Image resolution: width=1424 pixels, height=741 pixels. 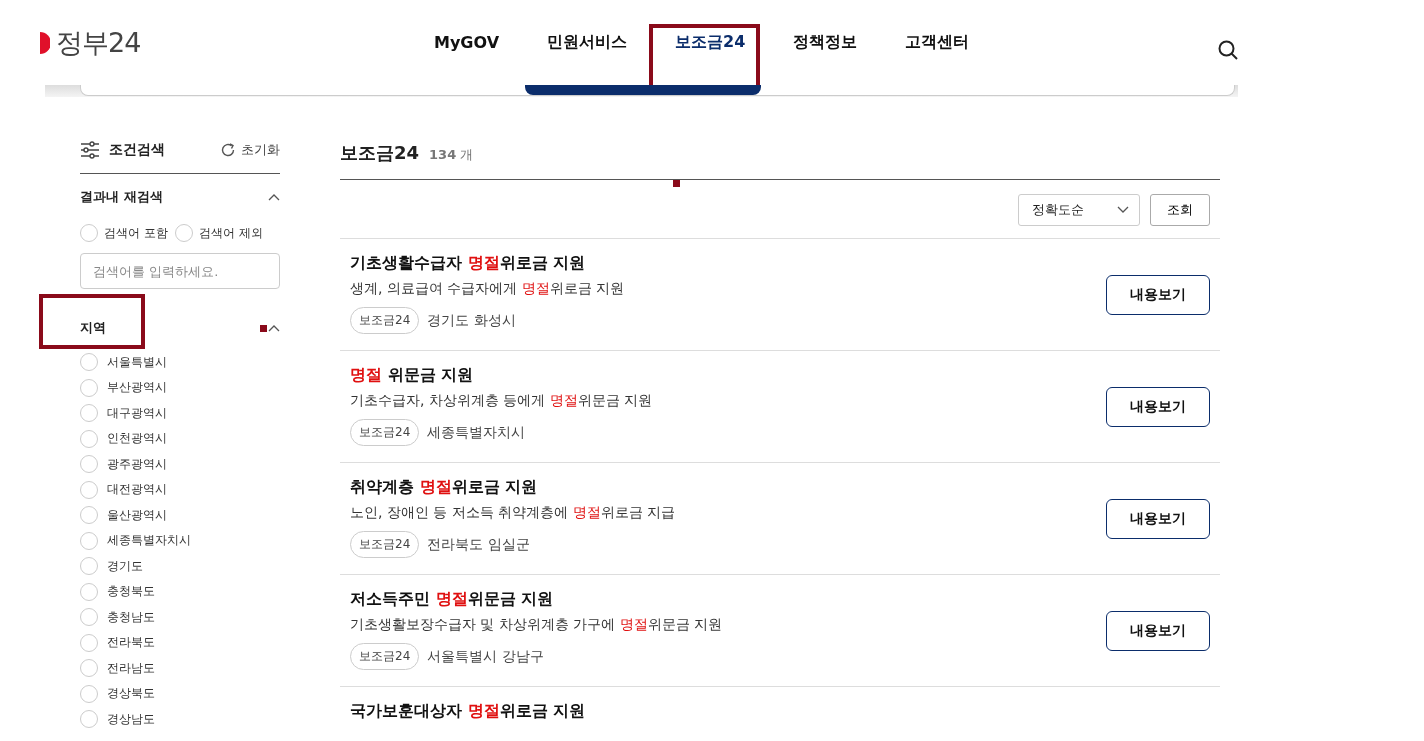 I want to click on radio-label: 대구광역시, so click(x=137, y=413).